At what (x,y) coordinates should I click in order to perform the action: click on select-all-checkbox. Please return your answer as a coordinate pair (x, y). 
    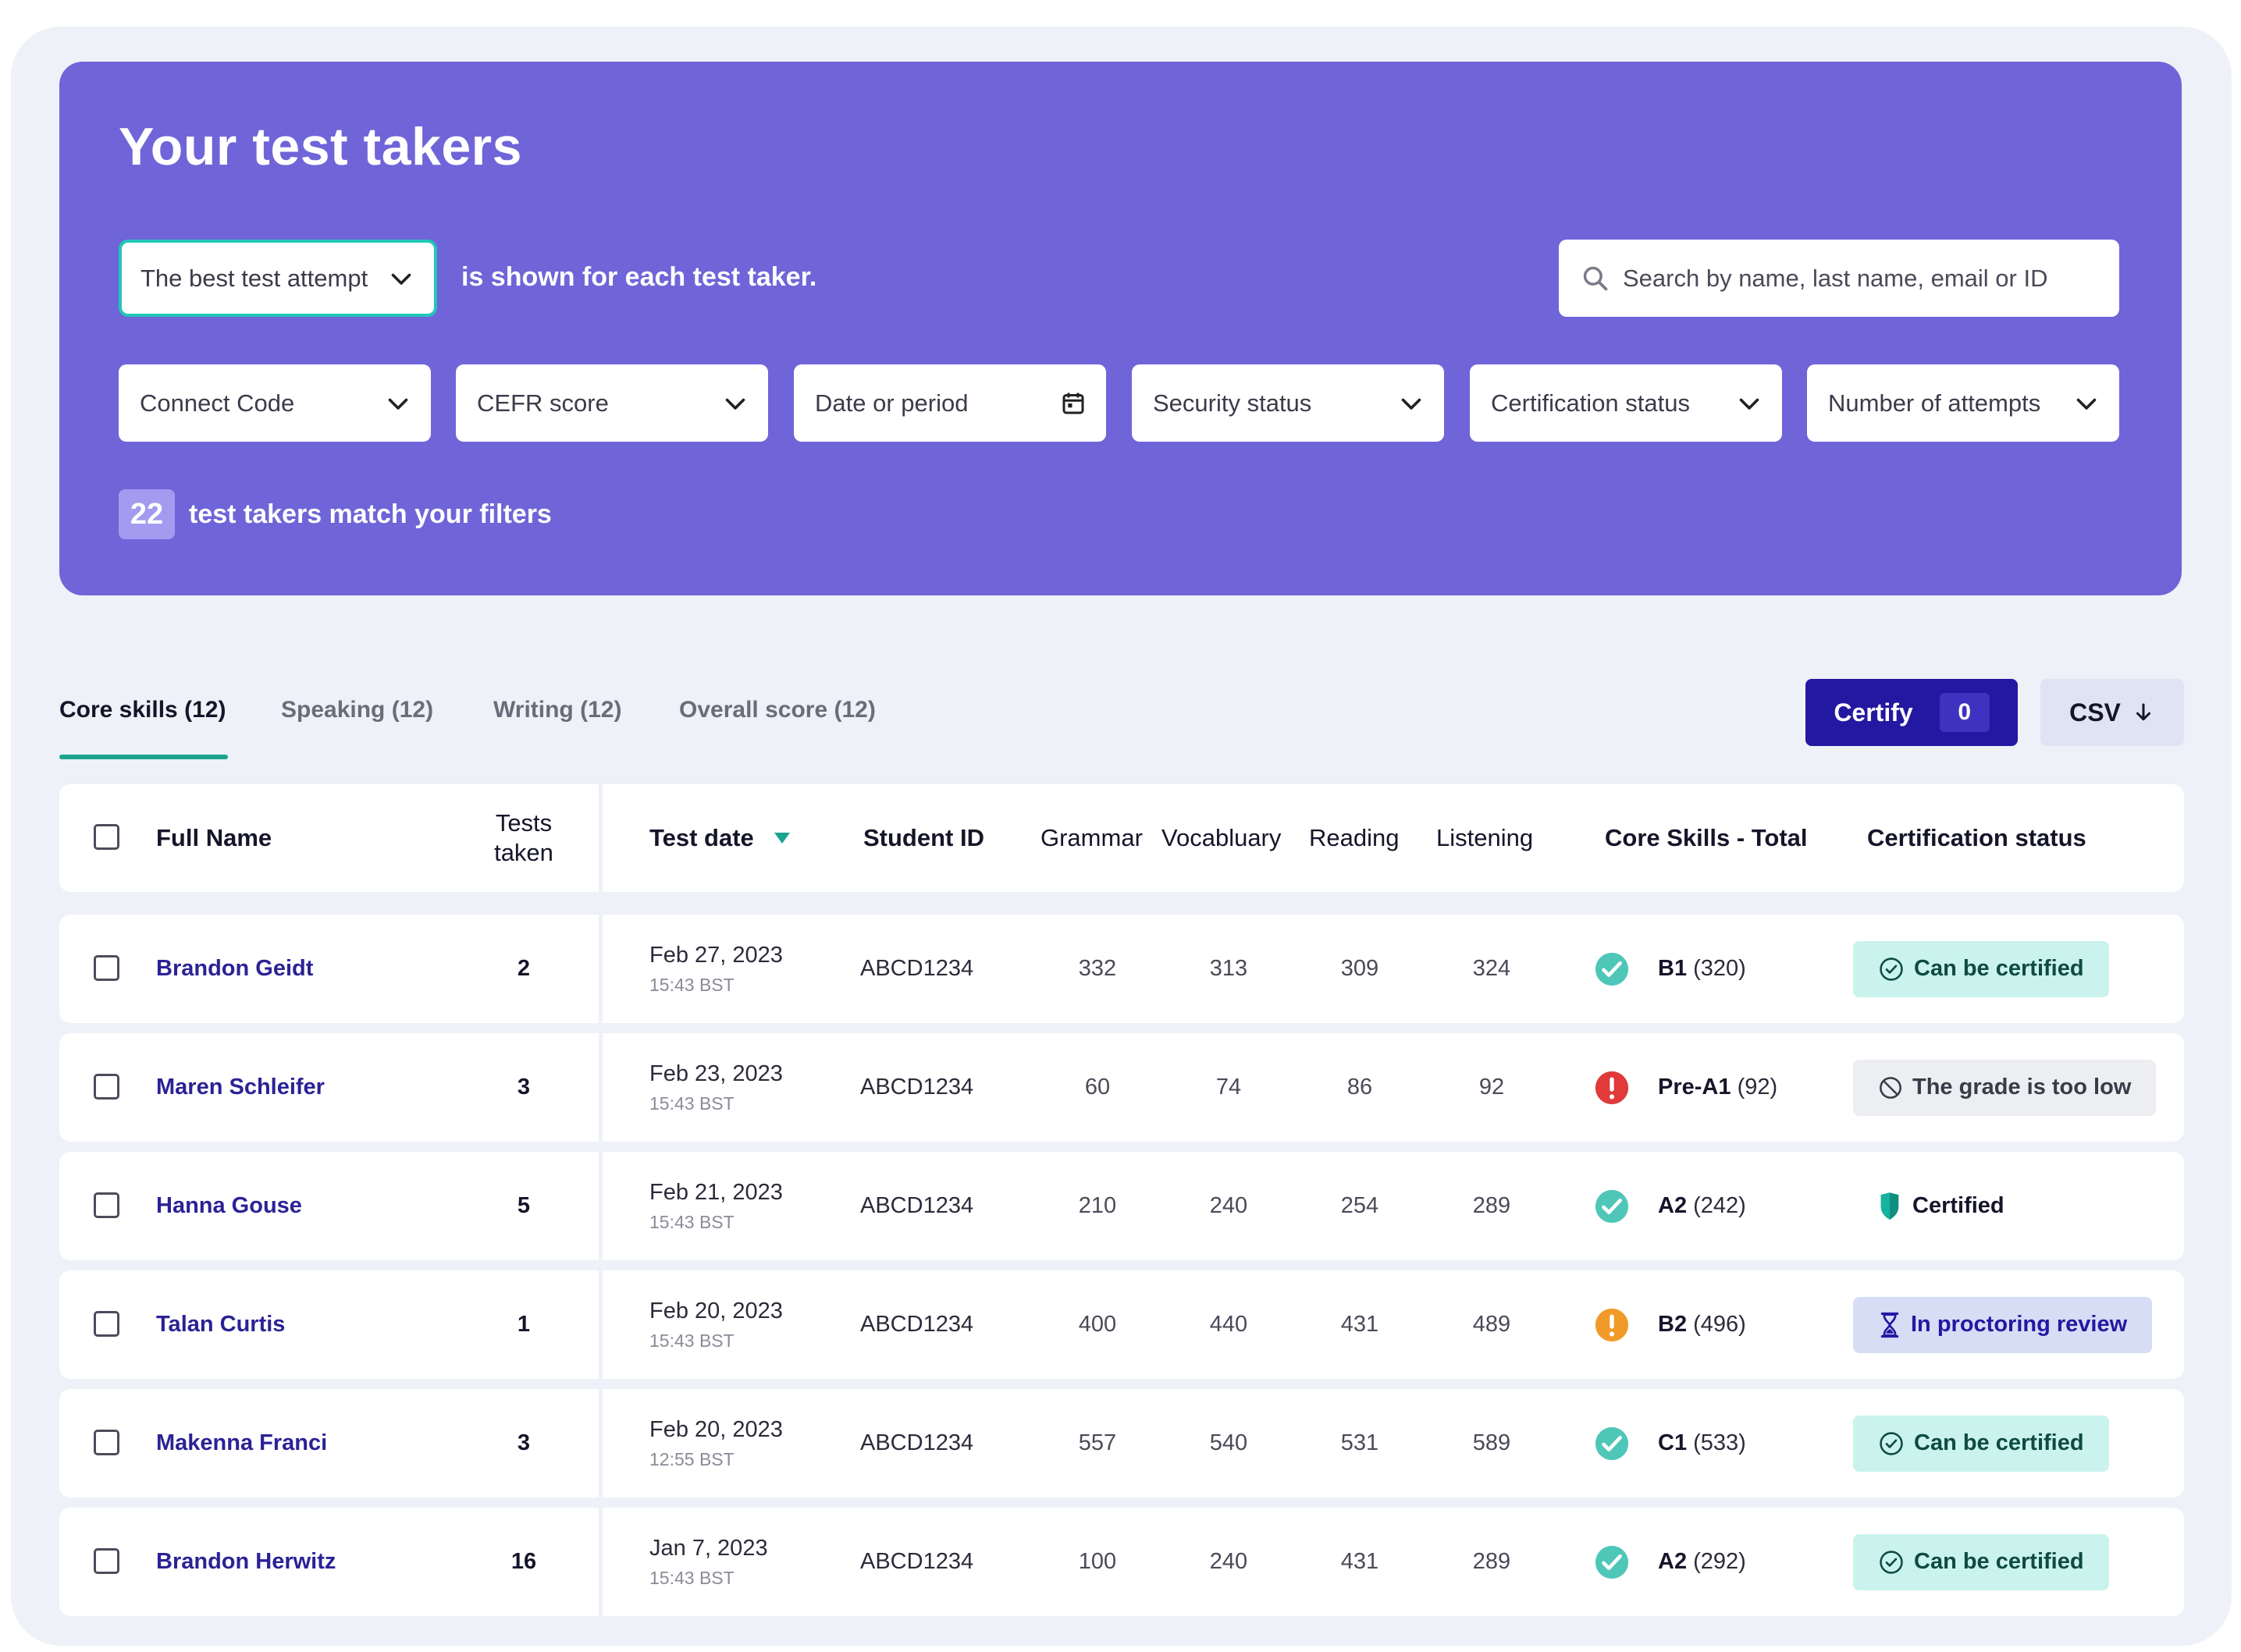
    Looking at the image, I should click on (106, 837).